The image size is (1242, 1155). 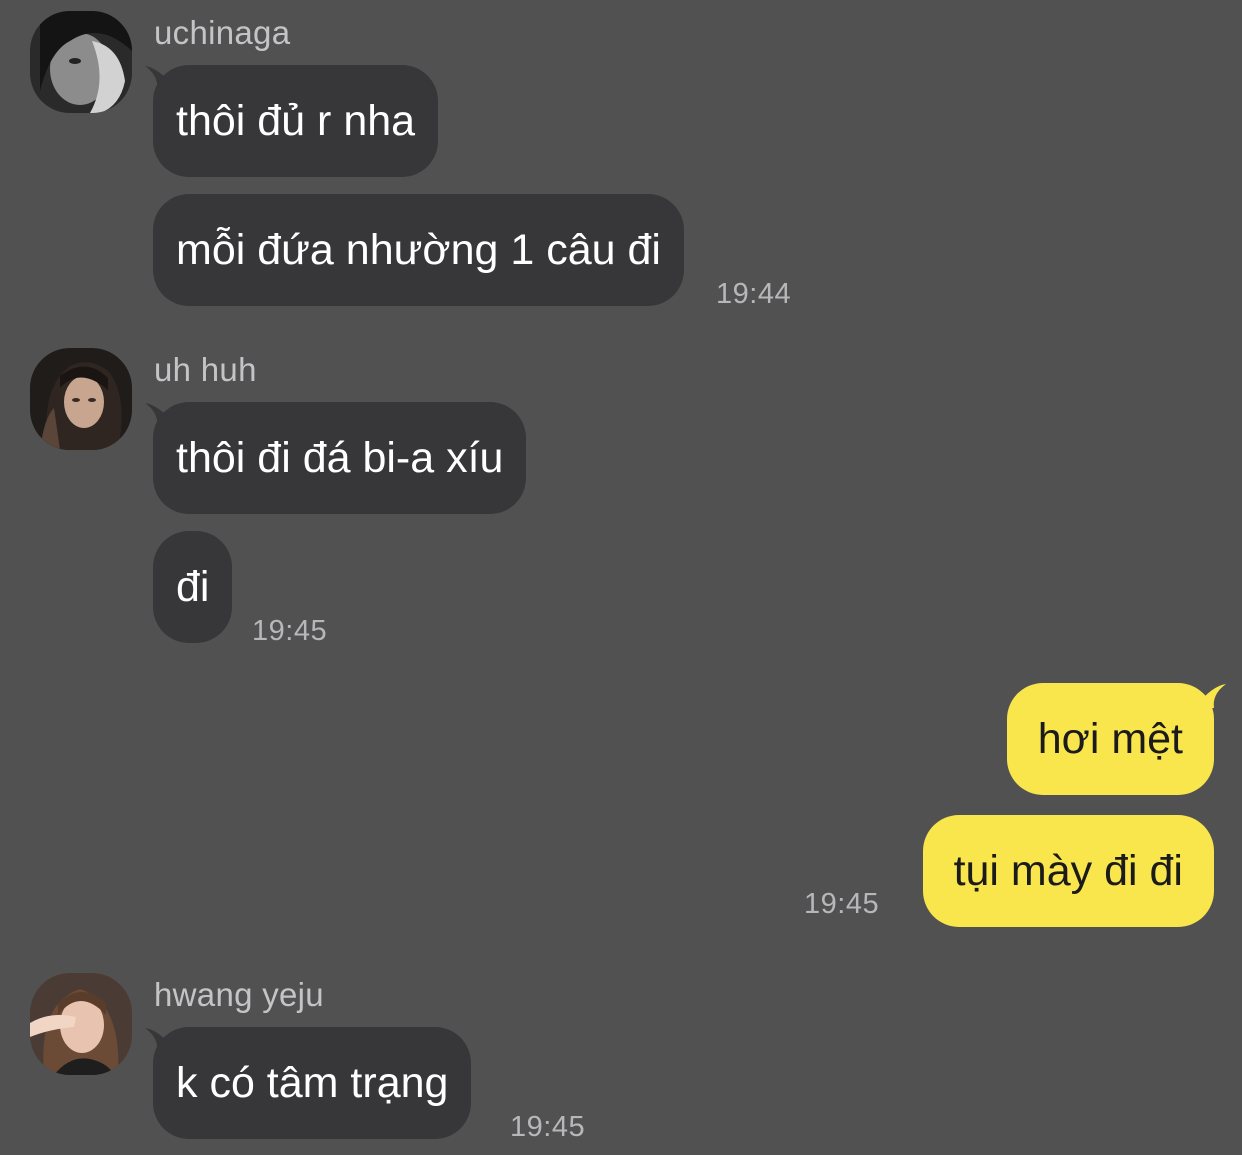 I want to click on sender-name: uchinaga, so click(x=222, y=32).